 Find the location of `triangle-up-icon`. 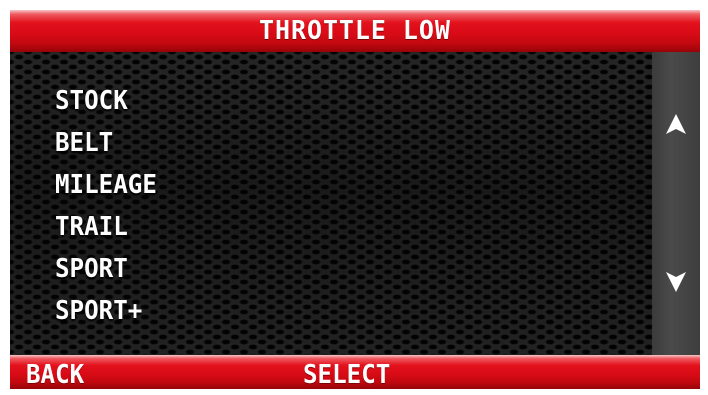

triangle-up-icon is located at coordinates (676, 124).